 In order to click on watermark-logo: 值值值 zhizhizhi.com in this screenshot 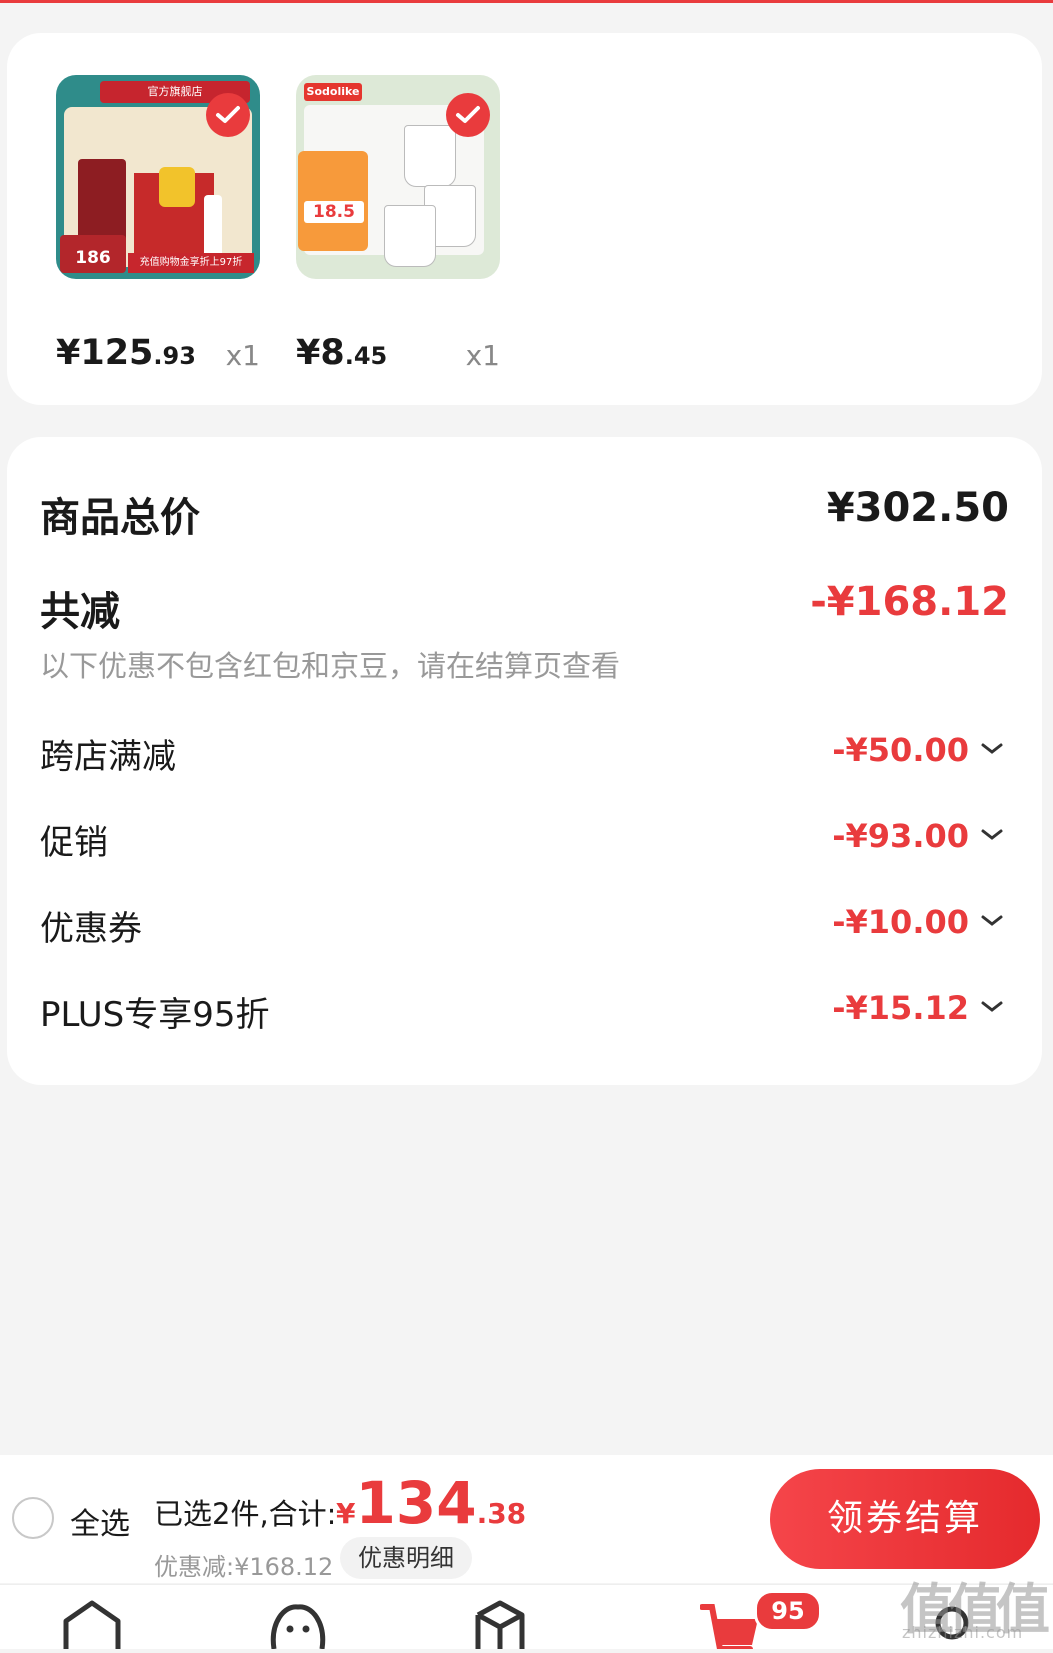, I will do `click(975, 1610)`.